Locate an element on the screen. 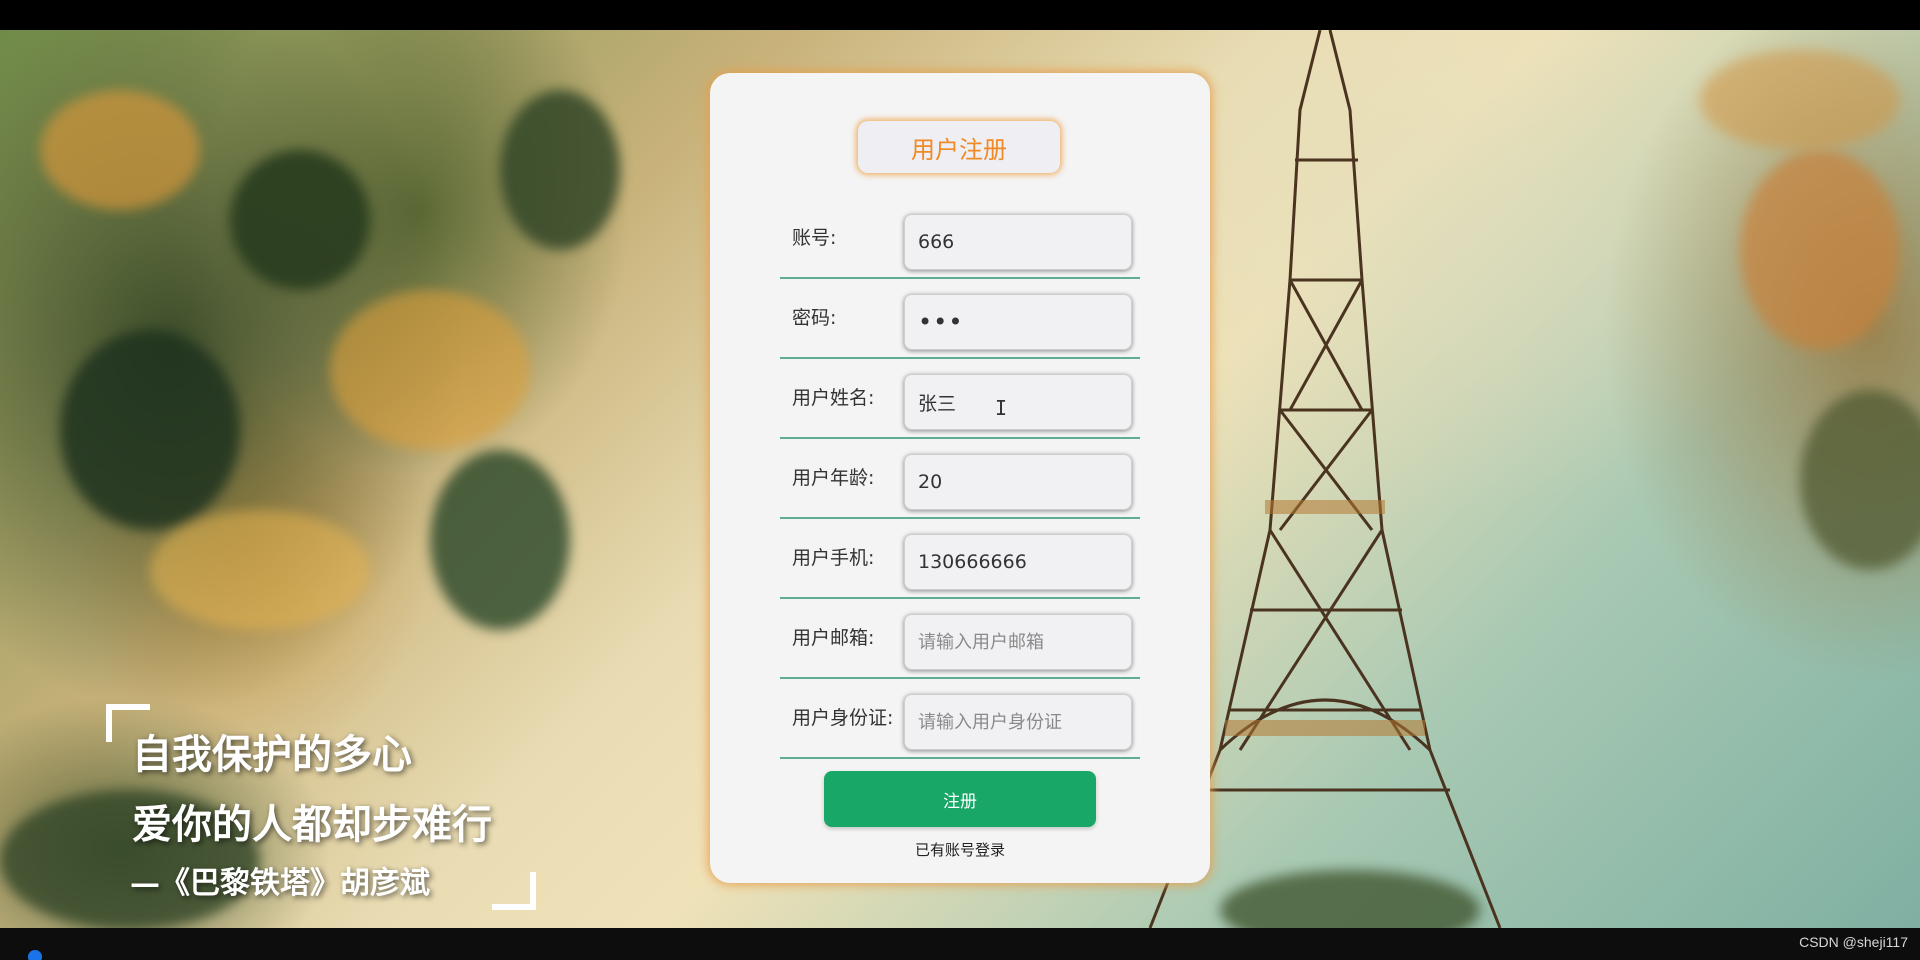 The width and height of the screenshot is (1920, 960). text-cursor-icon: I is located at coordinates (1001, 408).